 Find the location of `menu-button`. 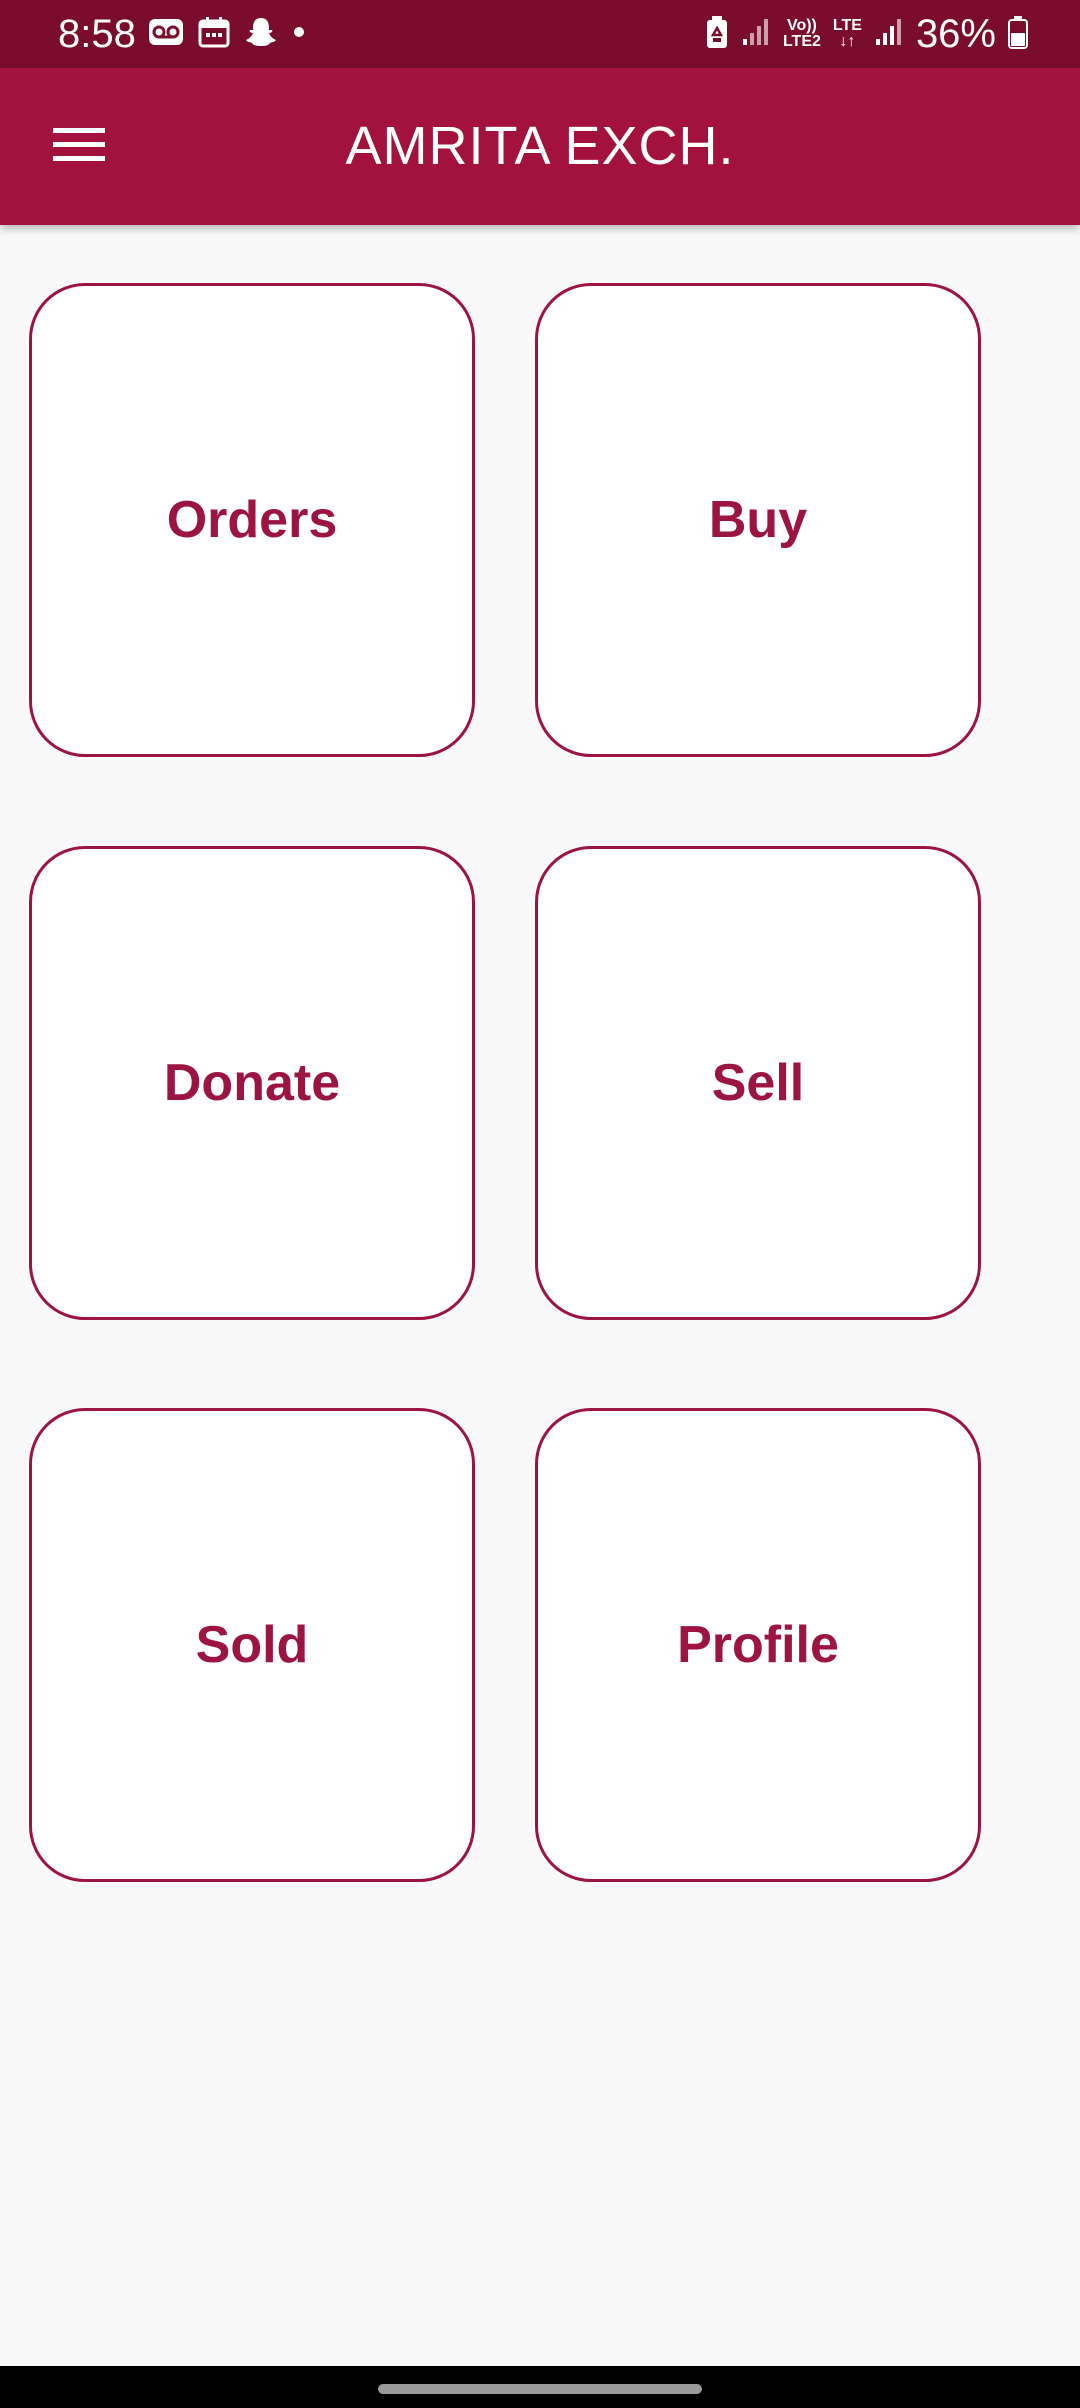

menu-button is located at coordinates (79, 147).